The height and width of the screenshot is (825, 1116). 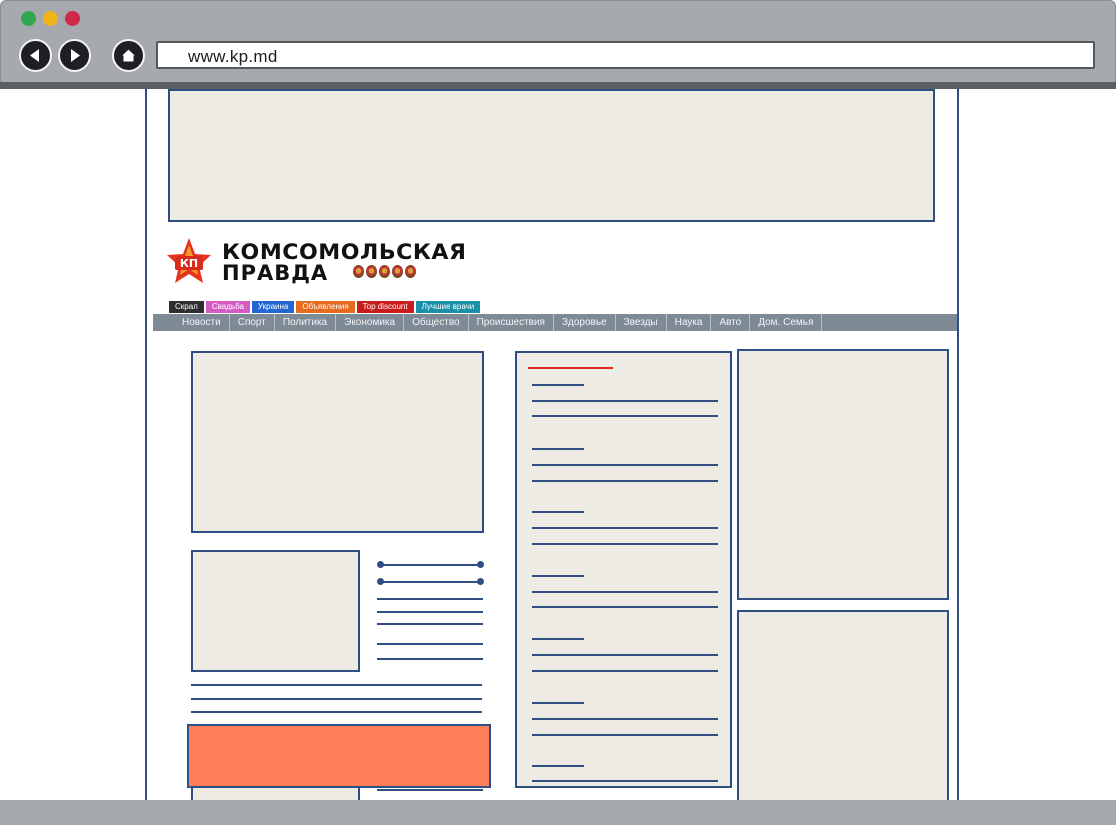 What do you see at coordinates (689, 322) in the screenshot?
I see `nav-menu-item: Наука` at bounding box center [689, 322].